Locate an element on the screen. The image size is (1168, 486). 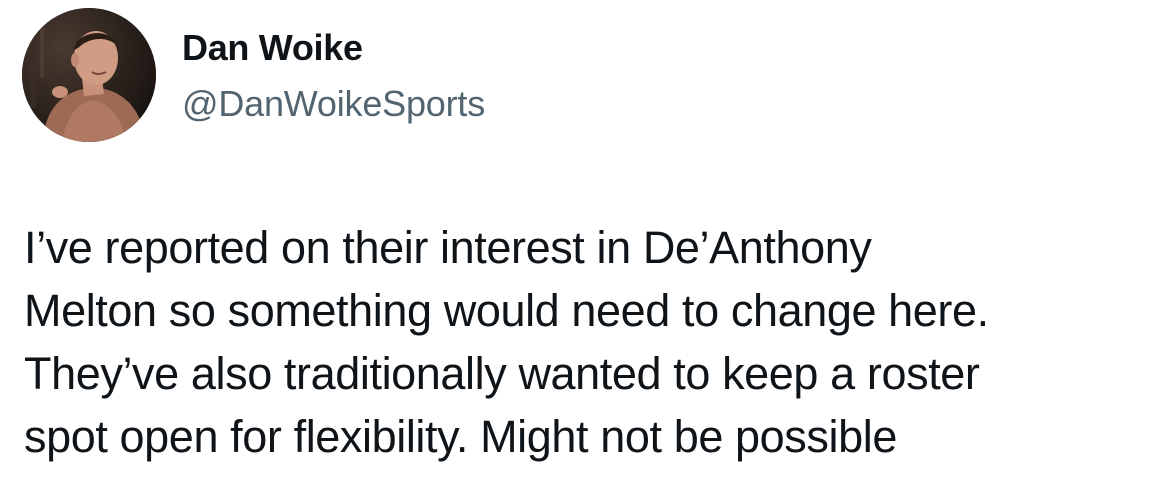
avatar is located at coordinates (89, 75).